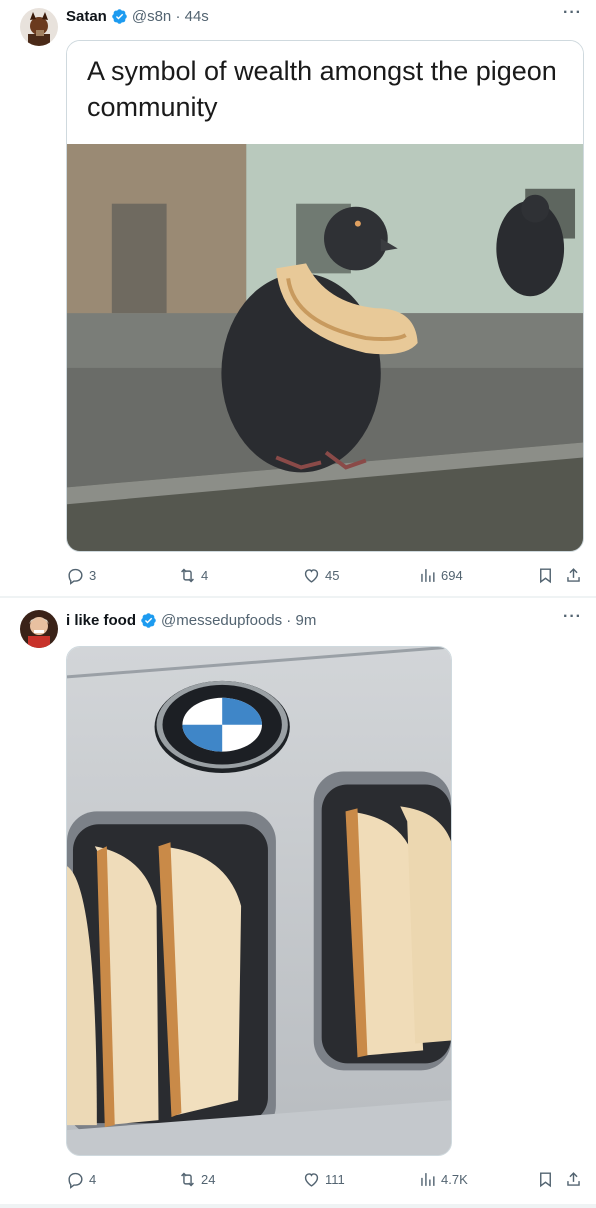 This screenshot has height=1208, width=596. Describe the element at coordinates (452, 575) in the screenshot. I see `views-count: 694` at that location.